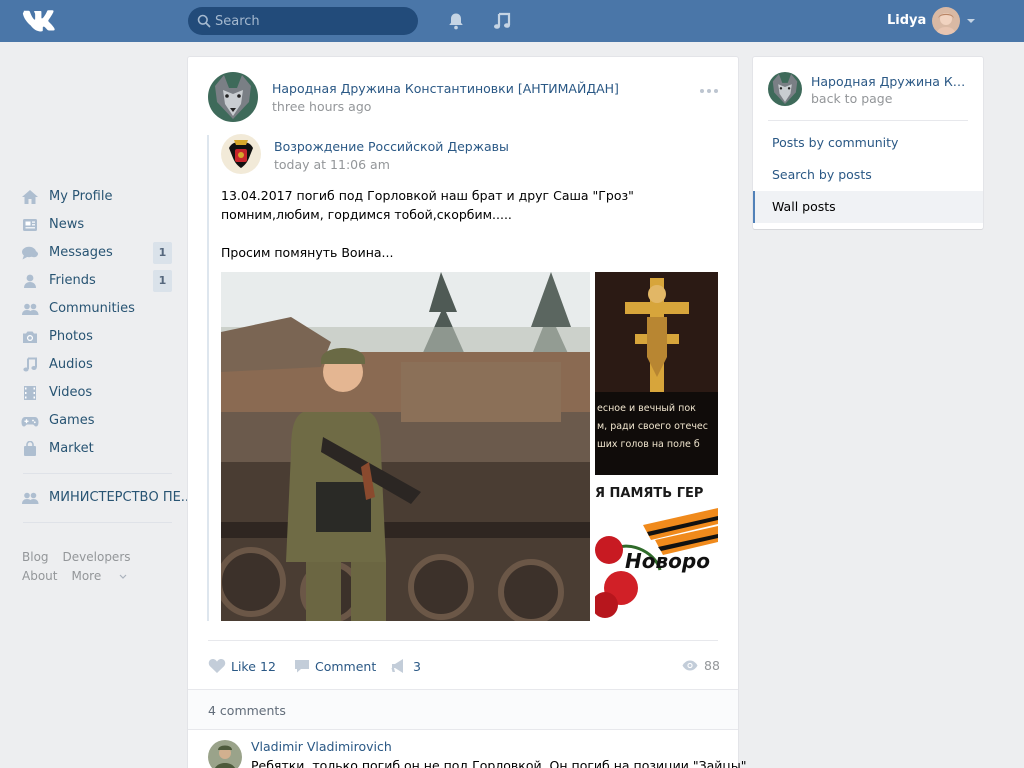 The width and height of the screenshot is (1024, 768). What do you see at coordinates (247, 710) in the screenshot?
I see `comments-count: 4 comments` at bounding box center [247, 710].